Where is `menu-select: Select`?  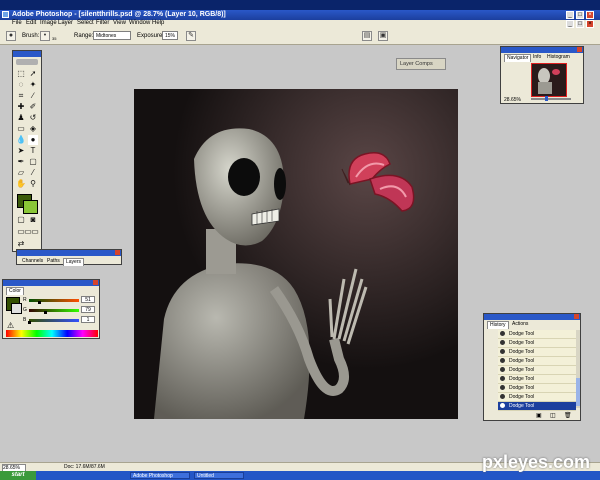
menu-select: Select is located at coordinates (85, 23).